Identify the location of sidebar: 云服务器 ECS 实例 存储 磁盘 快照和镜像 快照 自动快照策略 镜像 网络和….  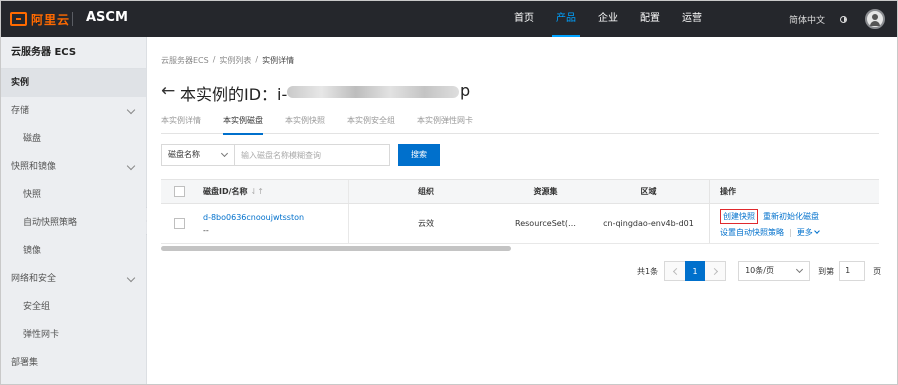
(74, 210).